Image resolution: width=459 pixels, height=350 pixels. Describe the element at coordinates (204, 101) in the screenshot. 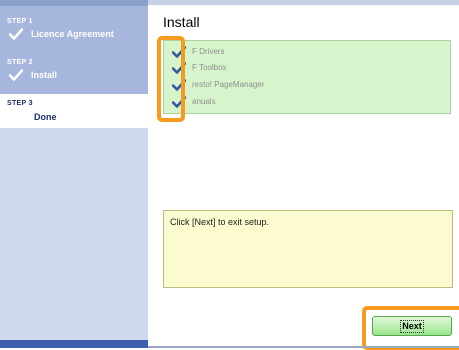

I see `component-label: anuals` at that location.